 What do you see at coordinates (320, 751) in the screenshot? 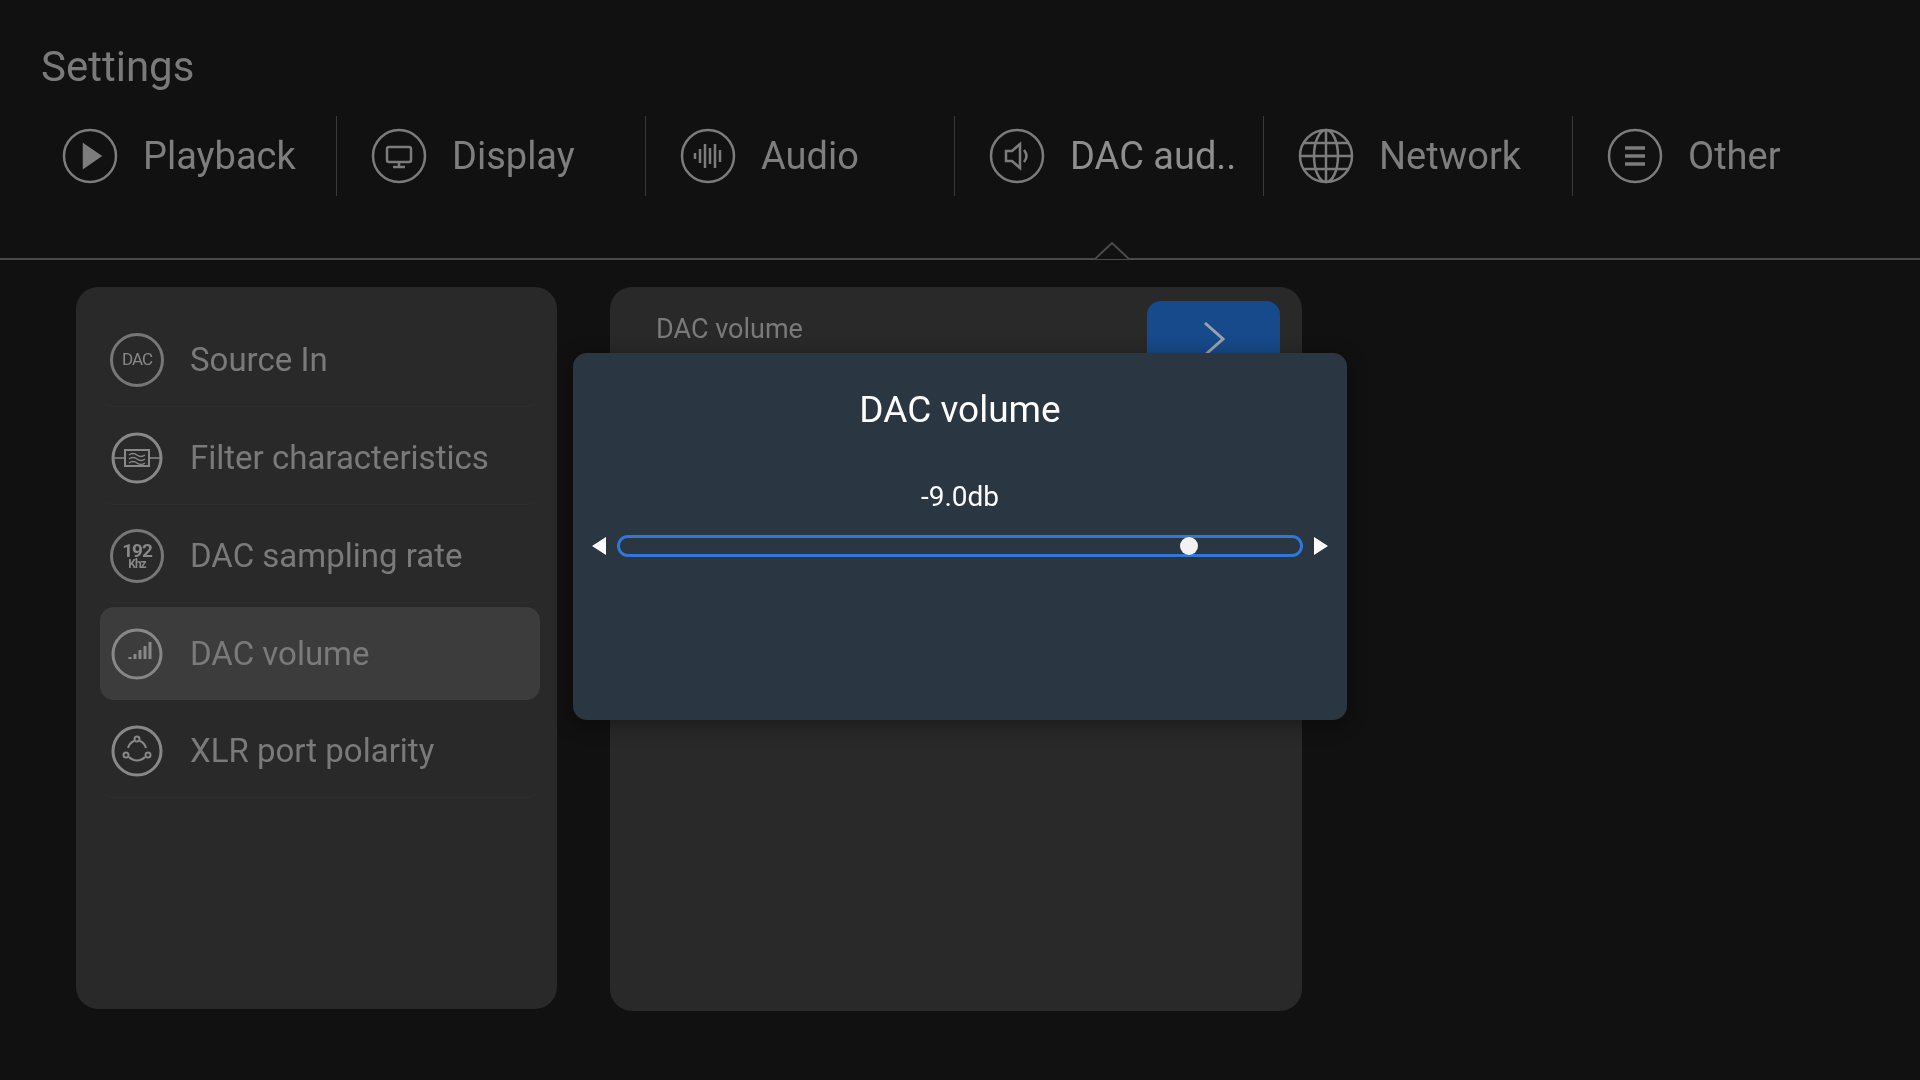
I see `sidebar-item: XLR port polarity` at bounding box center [320, 751].